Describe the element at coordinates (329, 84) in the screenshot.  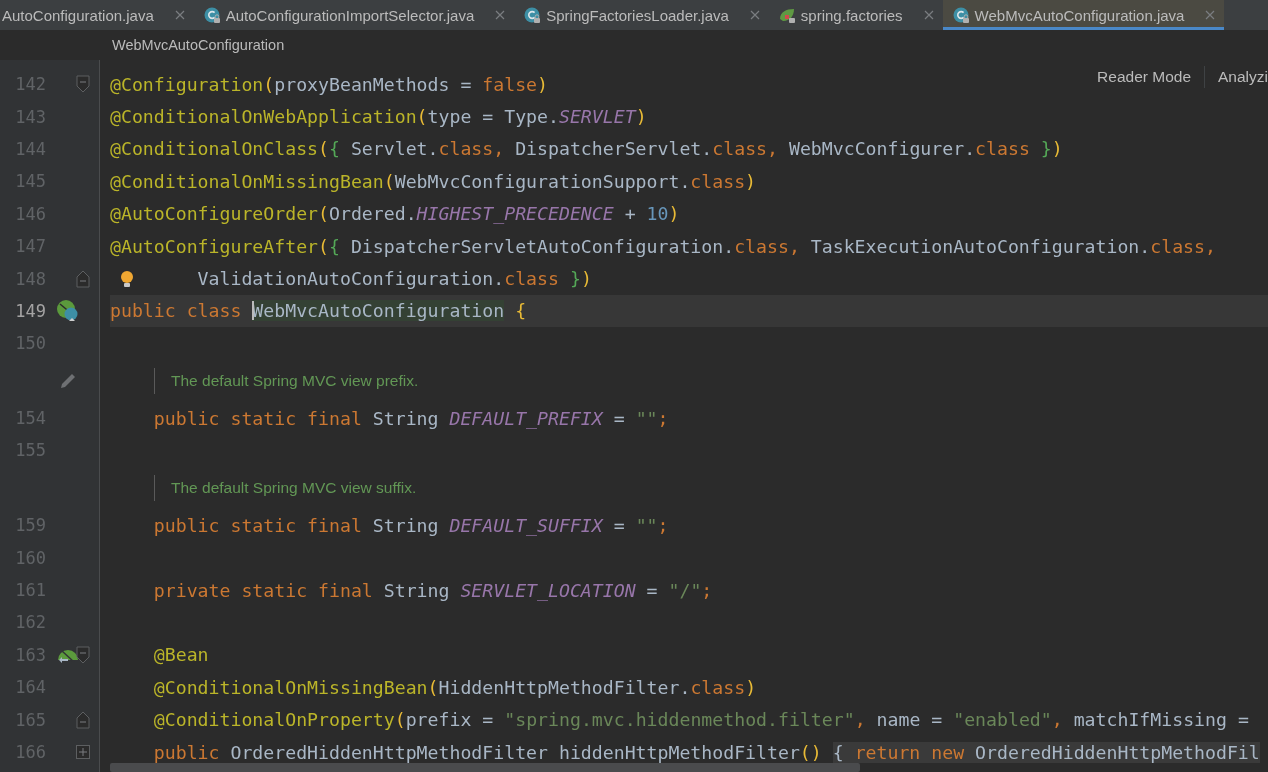
I see `code-line: @Configuration(proxyBeanMethods = false)` at that location.